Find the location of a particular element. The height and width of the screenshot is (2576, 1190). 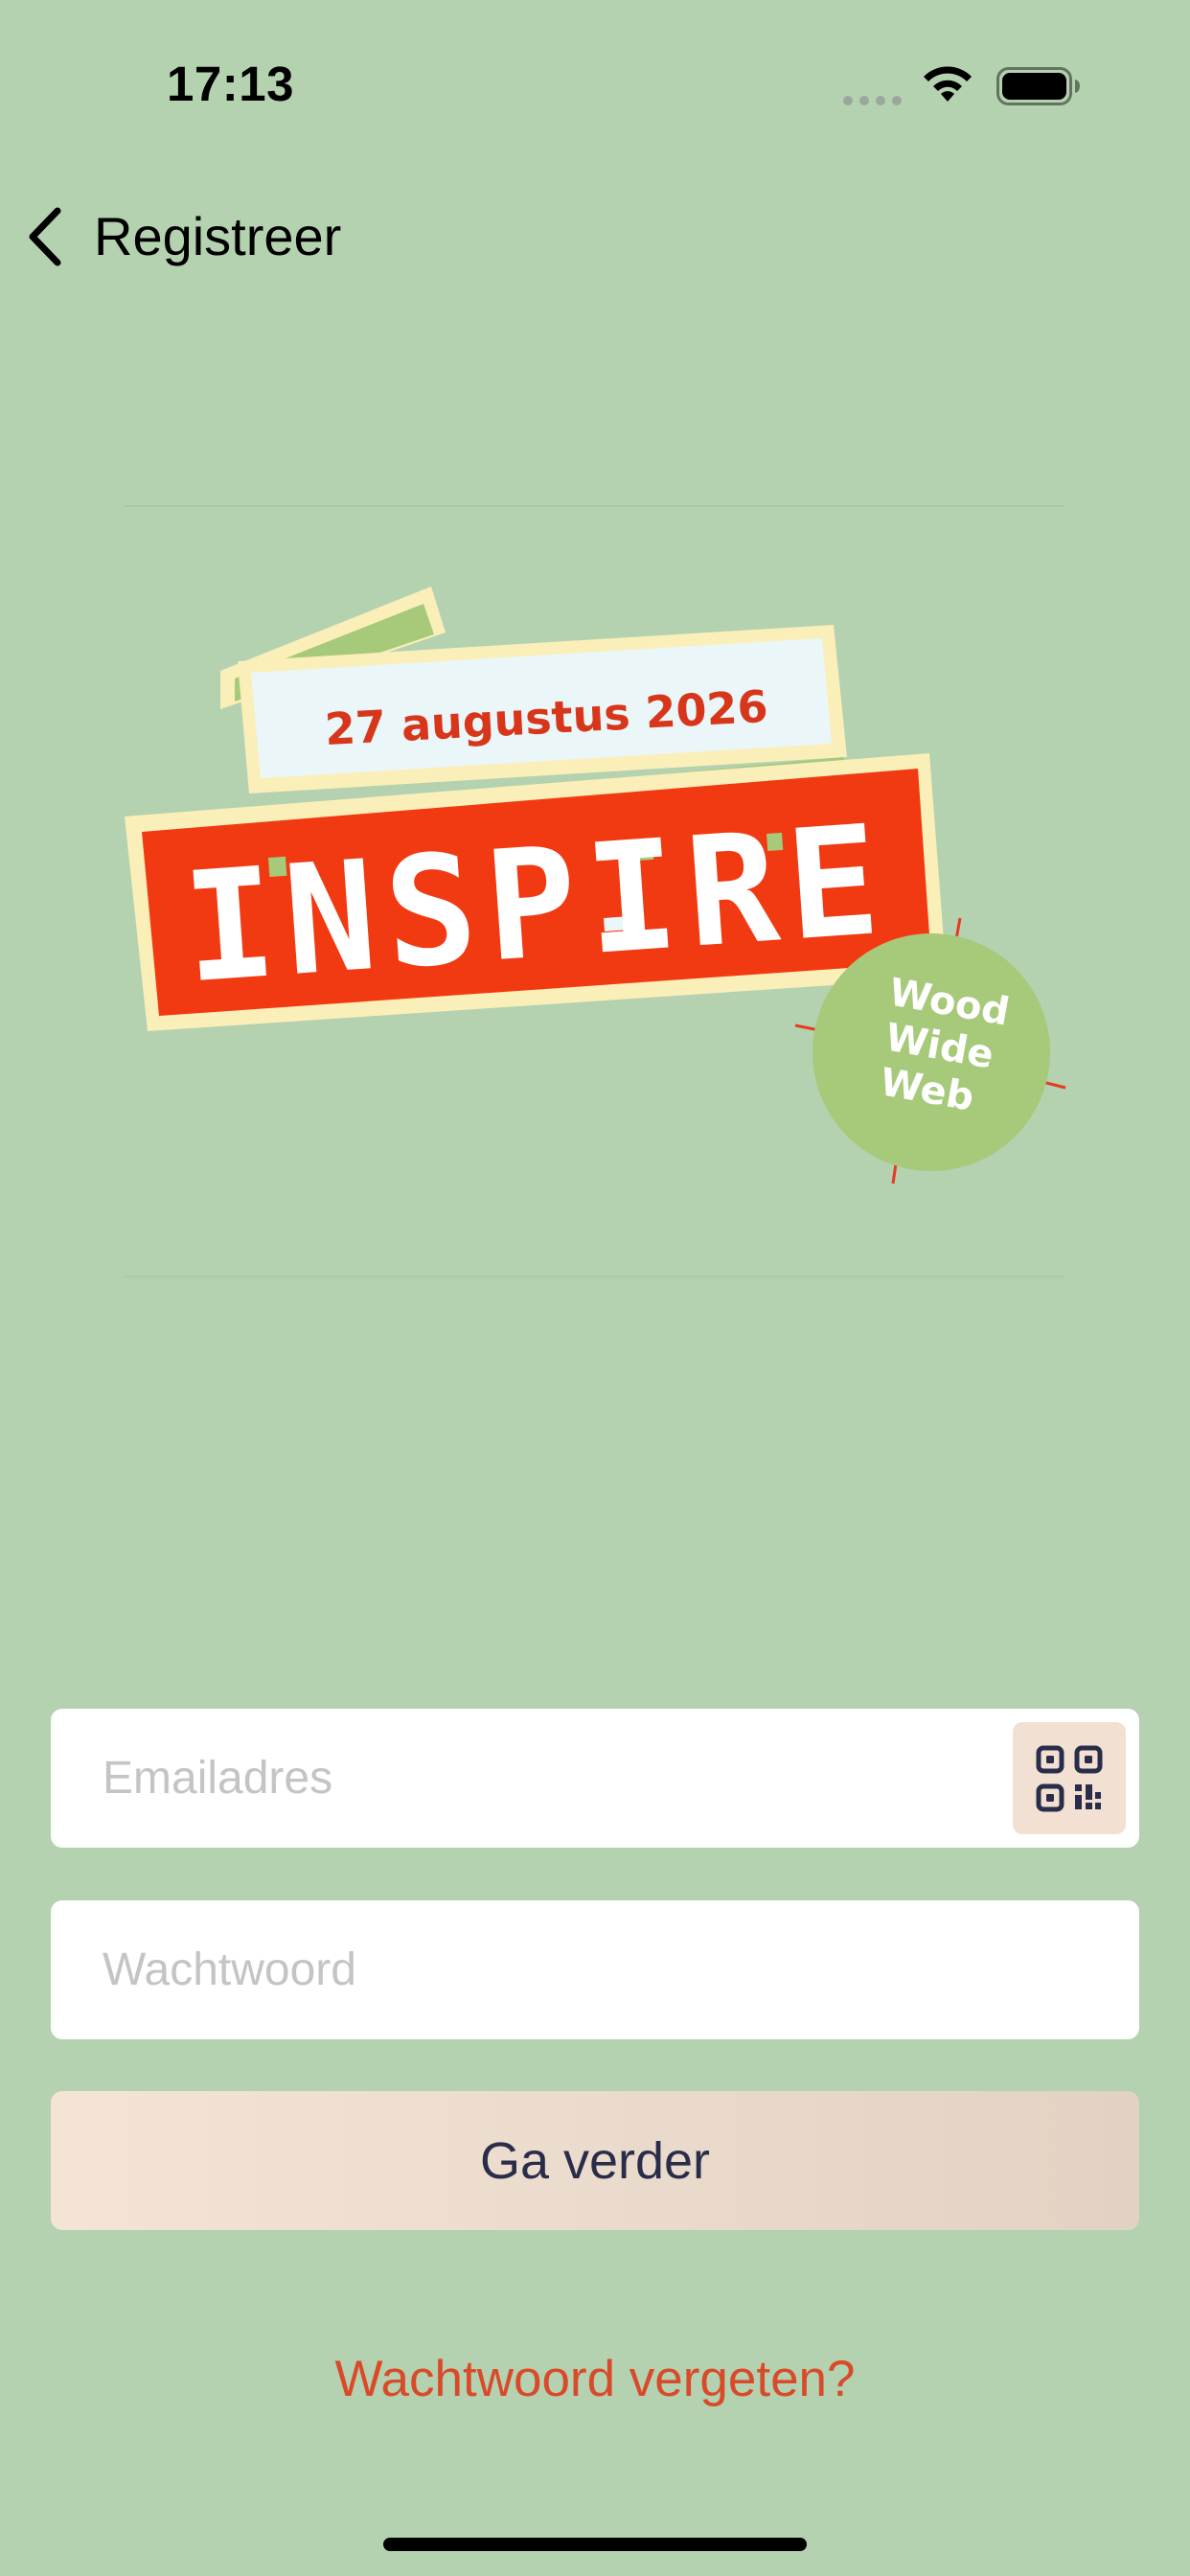

email-input is located at coordinates (595, 1778).